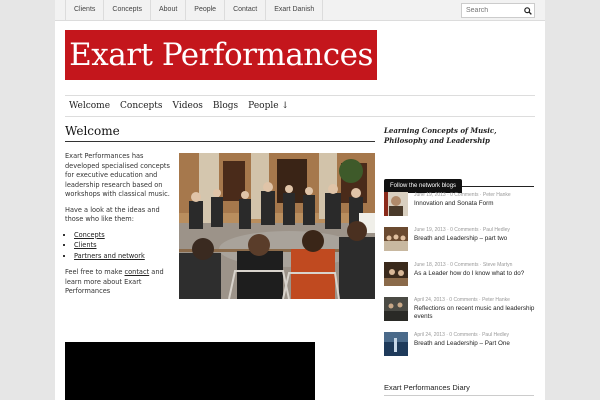 Image resolution: width=600 pixels, height=400 pixels. I want to click on concepts-link: Concepts, so click(89, 235).